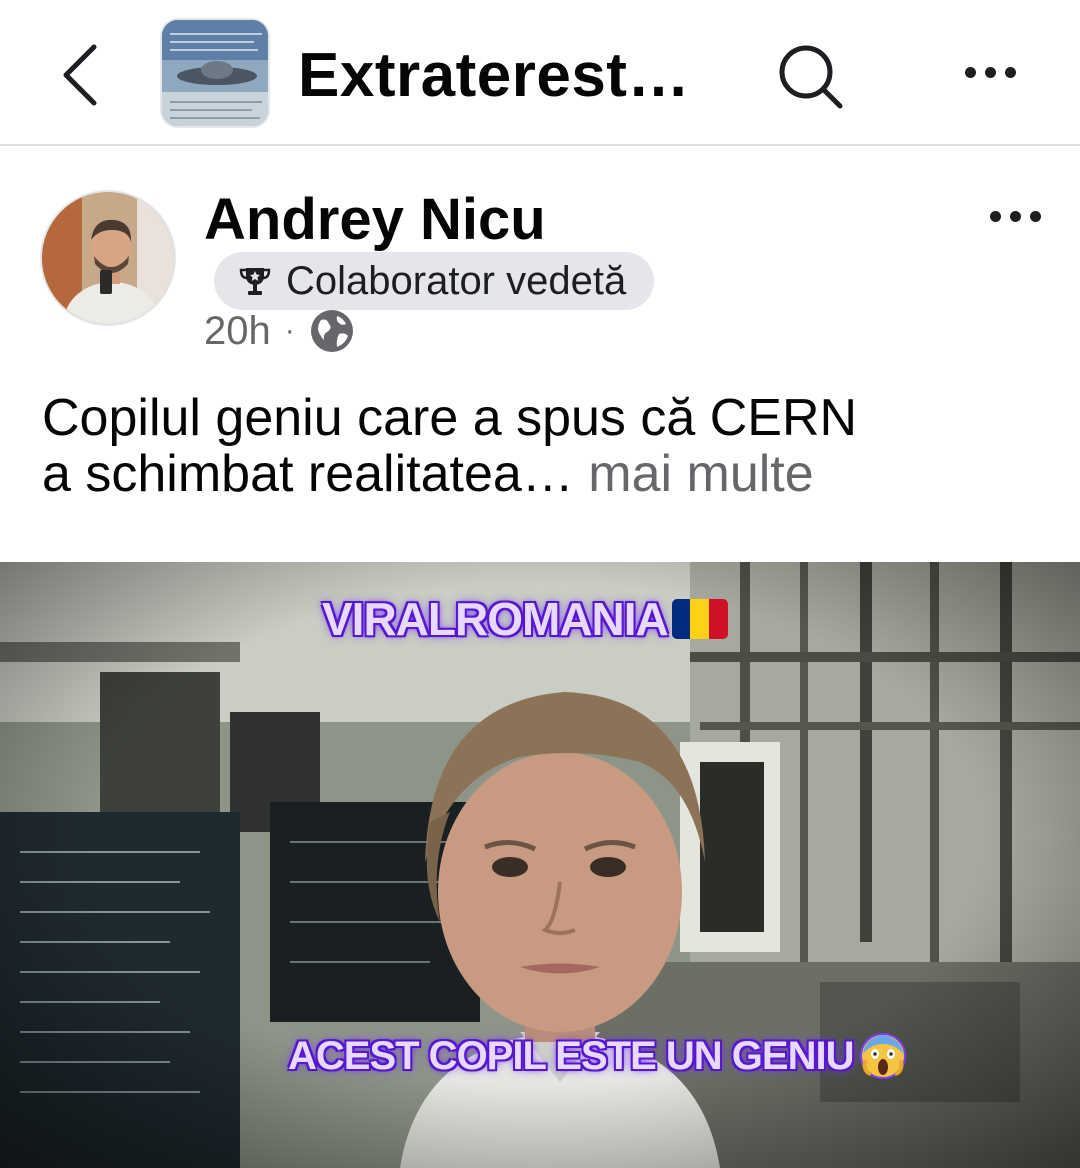 This screenshot has width=1080, height=1168. I want to click on see-more-link: mai multe, so click(700, 474).